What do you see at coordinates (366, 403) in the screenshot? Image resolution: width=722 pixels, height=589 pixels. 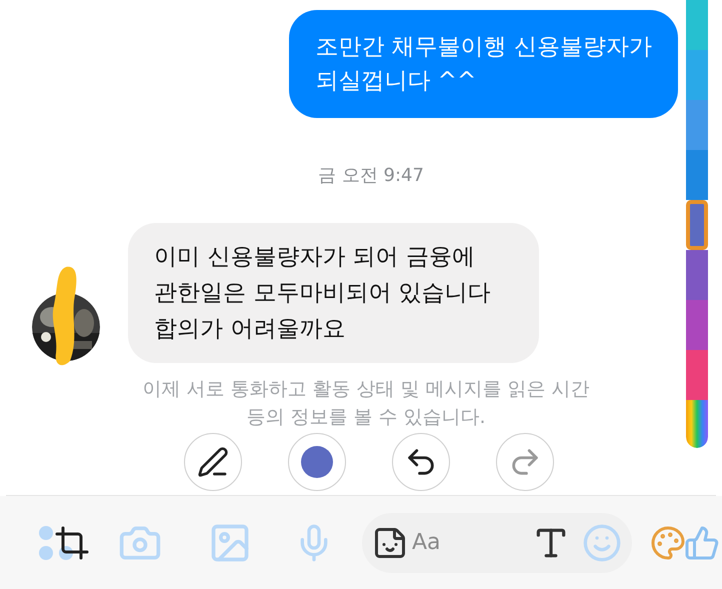 I see `info-text: 이제 서로 통화하고 활동 상태 및 메시지를 읽은 시간 등의 정보를 볼 수 있습니다.` at bounding box center [366, 403].